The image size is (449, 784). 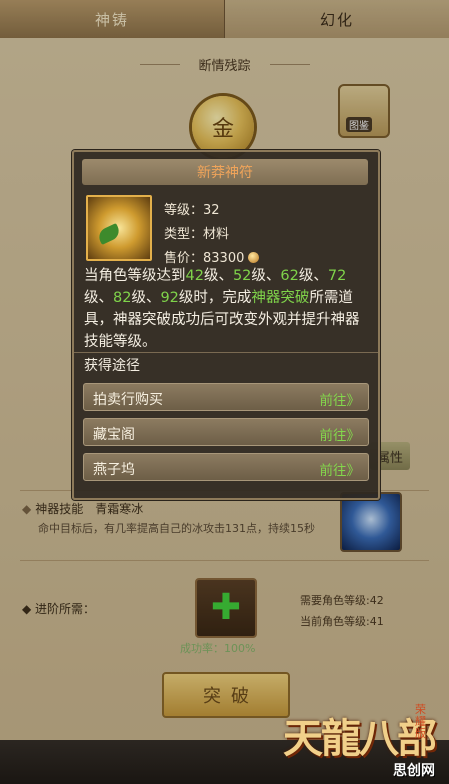 I want to click on source-row-treasure-pavilion: 藏宝阁 前往》, so click(x=226, y=432).